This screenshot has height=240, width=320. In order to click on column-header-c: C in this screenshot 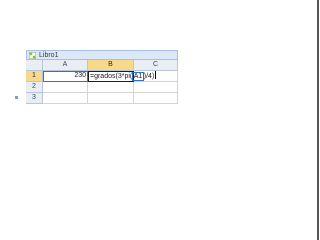, I will do `click(156, 65)`.